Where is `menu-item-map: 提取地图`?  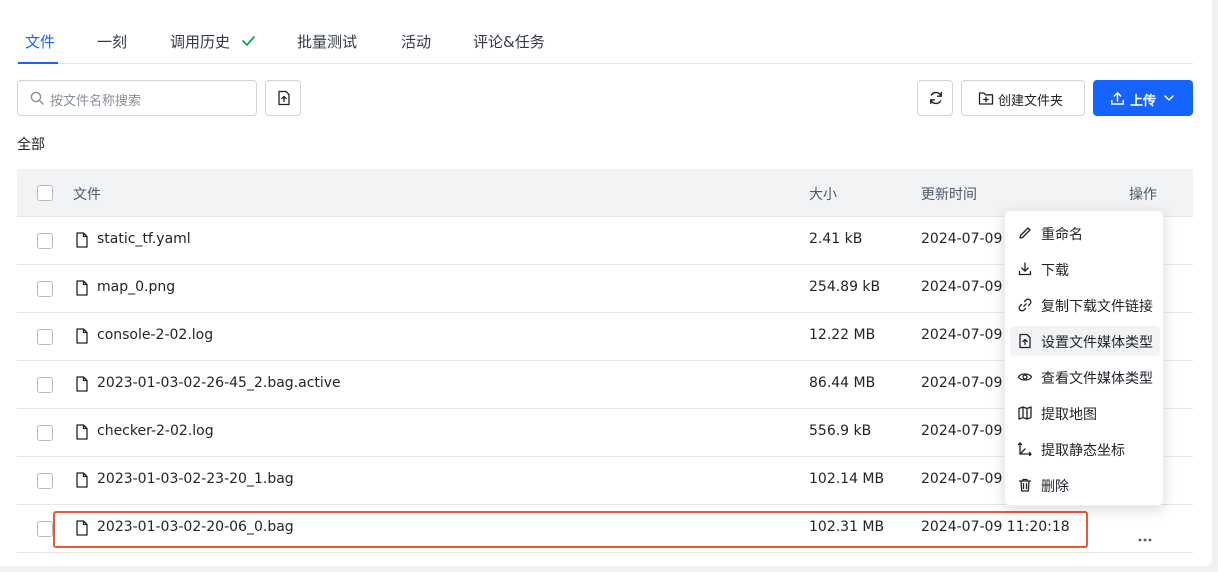
menu-item-map: 提取地图 is located at coordinates (1085, 413).